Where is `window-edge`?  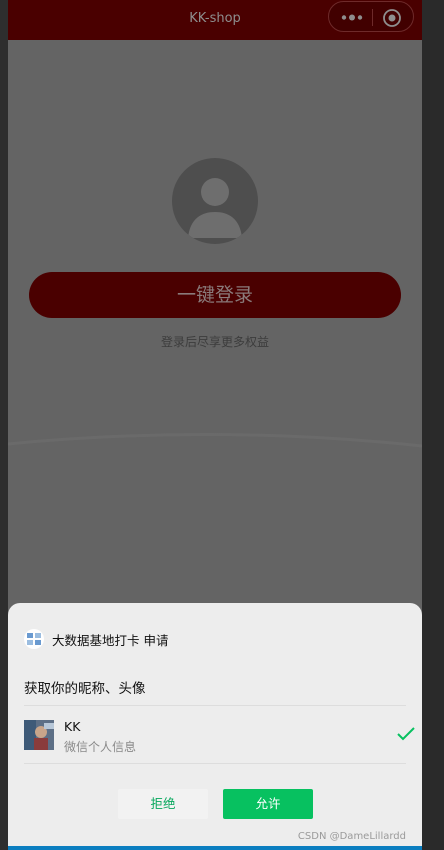 window-edge is located at coordinates (433, 425).